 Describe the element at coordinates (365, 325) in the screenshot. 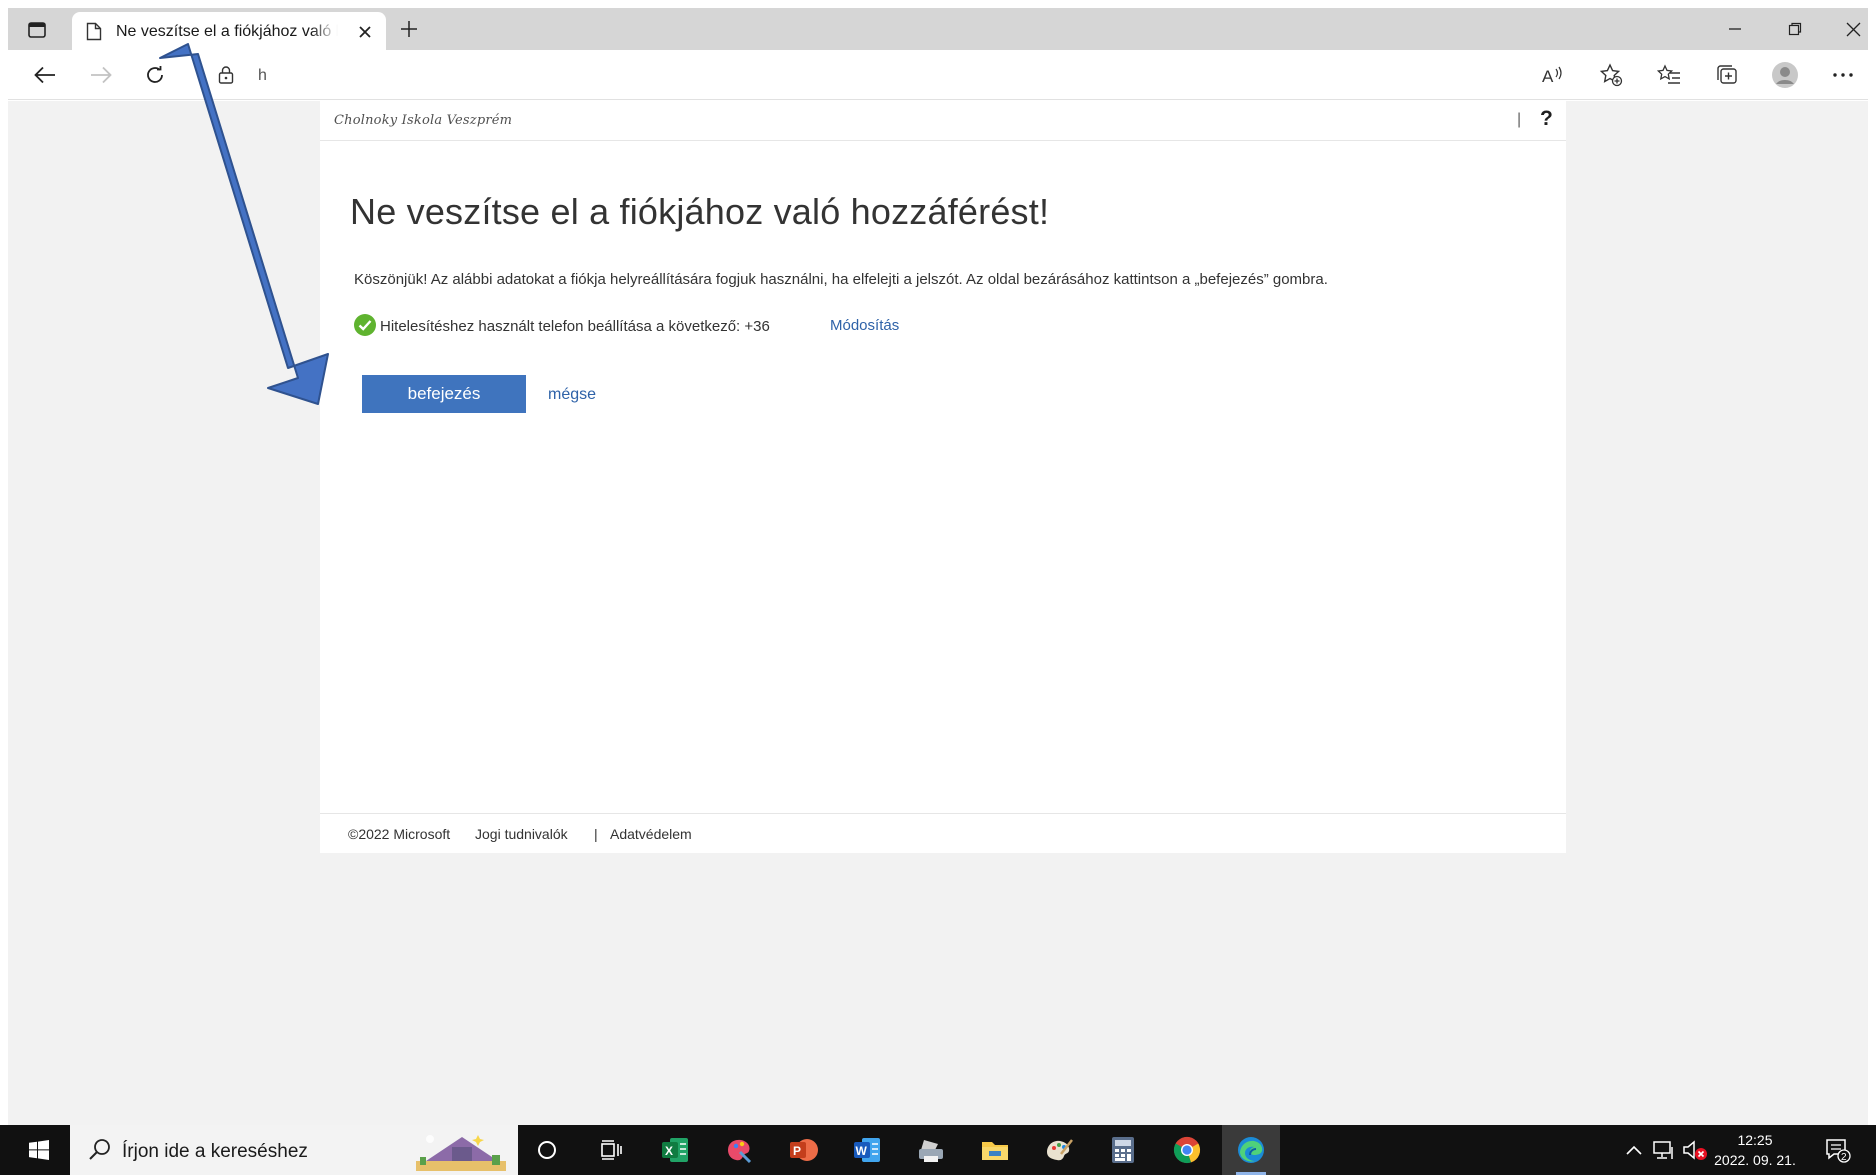

I see `checkmark-icon` at that location.